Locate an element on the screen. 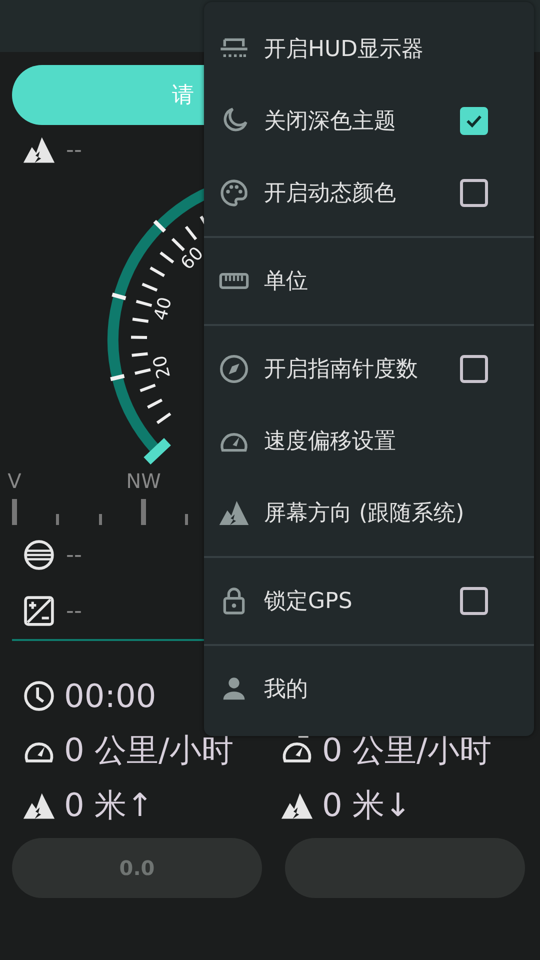 This screenshot has height=960, width=540. clock-icon is located at coordinates (39, 695).